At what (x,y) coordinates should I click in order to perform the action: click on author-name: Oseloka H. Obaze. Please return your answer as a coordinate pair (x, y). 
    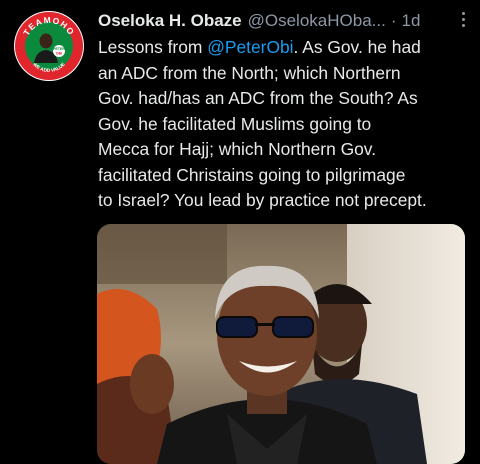
    Looking at the image, I should click on (170, 21).